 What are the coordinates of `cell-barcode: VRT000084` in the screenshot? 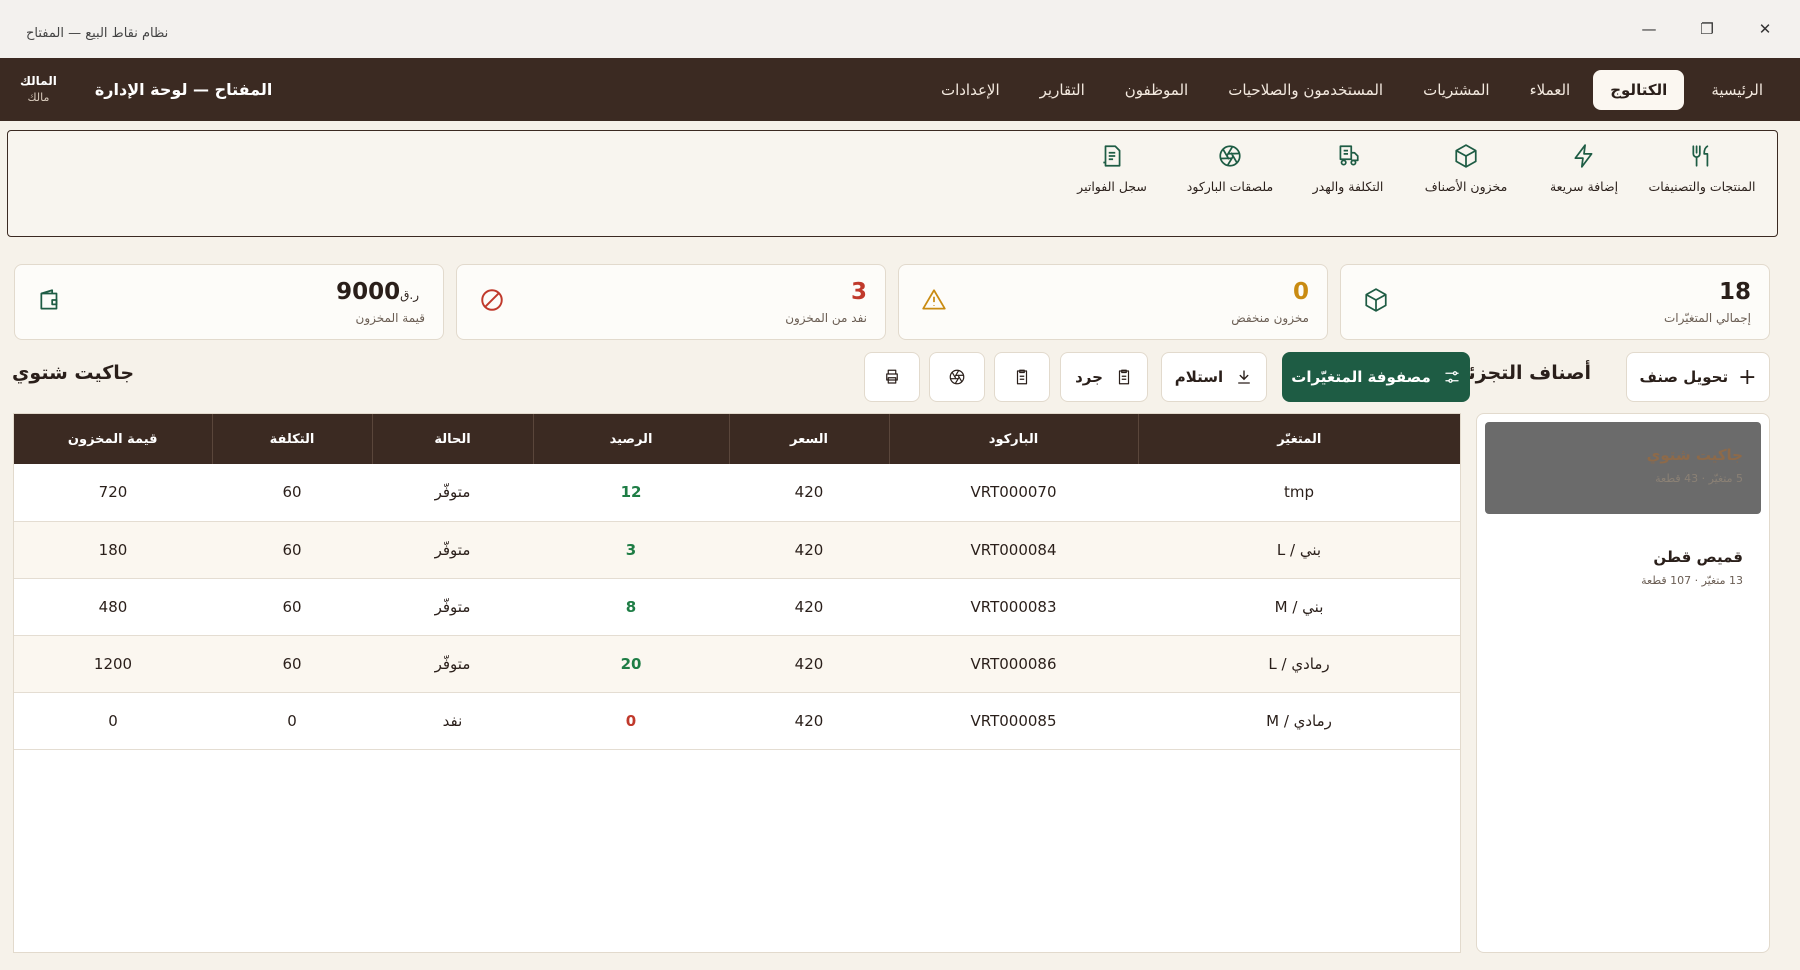 It's located at (1013, 550).